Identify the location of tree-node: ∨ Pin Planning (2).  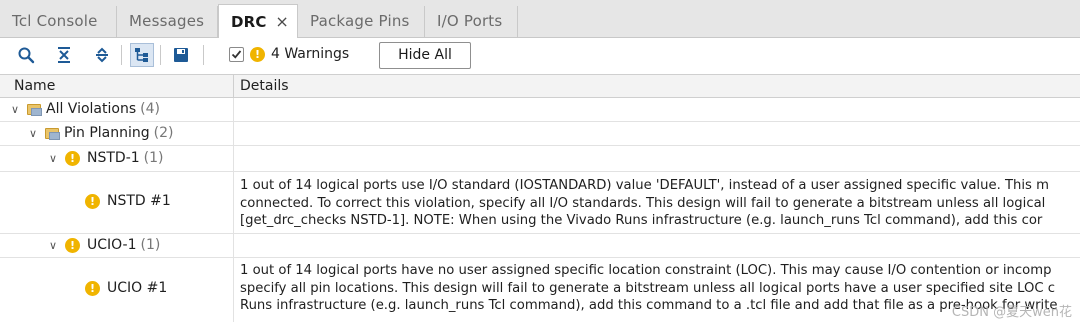
(100, 133).